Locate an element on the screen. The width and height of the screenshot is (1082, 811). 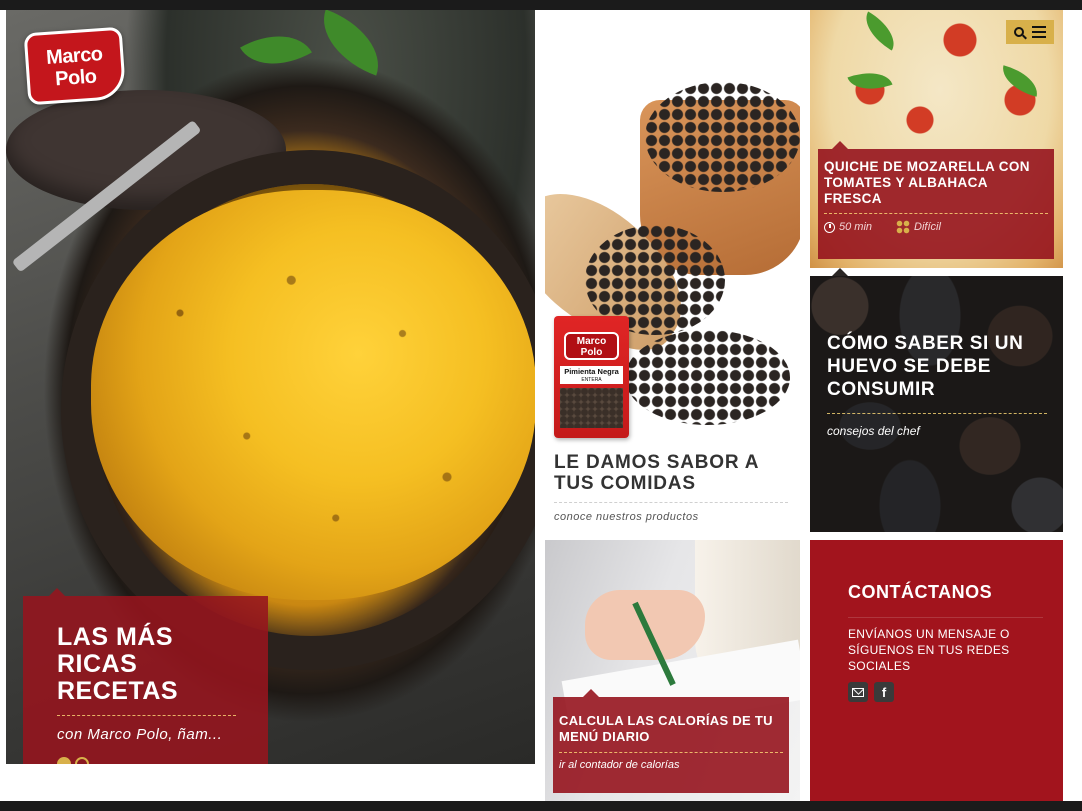
pack-logo-line2: Polo is located at coordinates (591, 352).